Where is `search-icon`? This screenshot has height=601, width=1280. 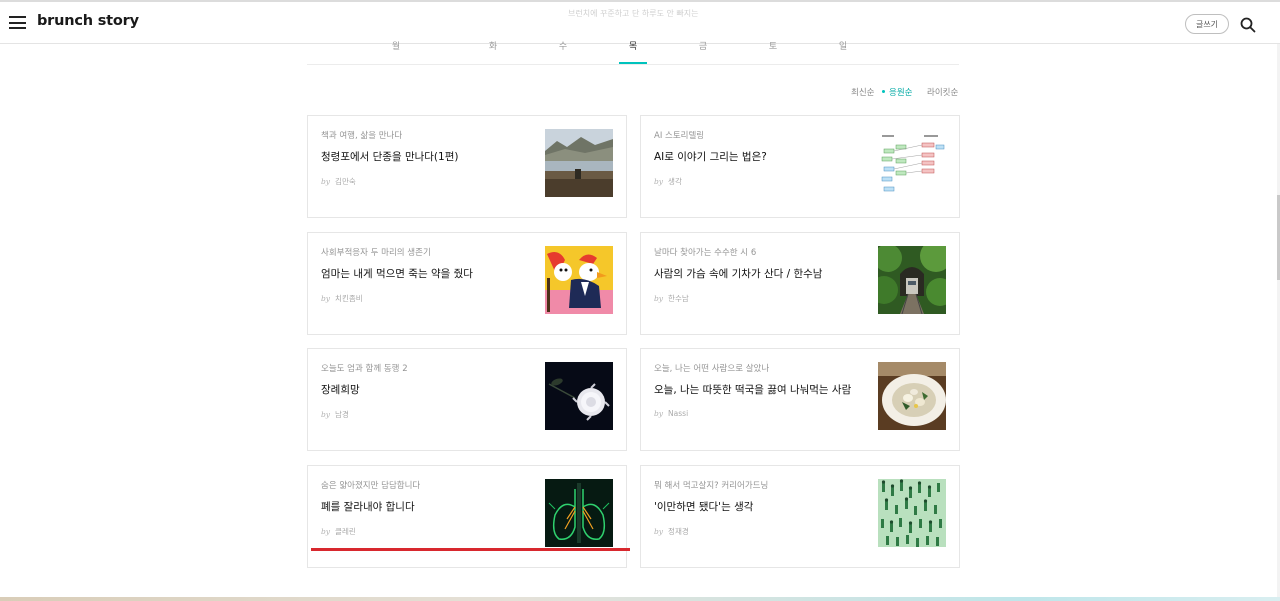
search-icon is located at coordinates (1248, 25).